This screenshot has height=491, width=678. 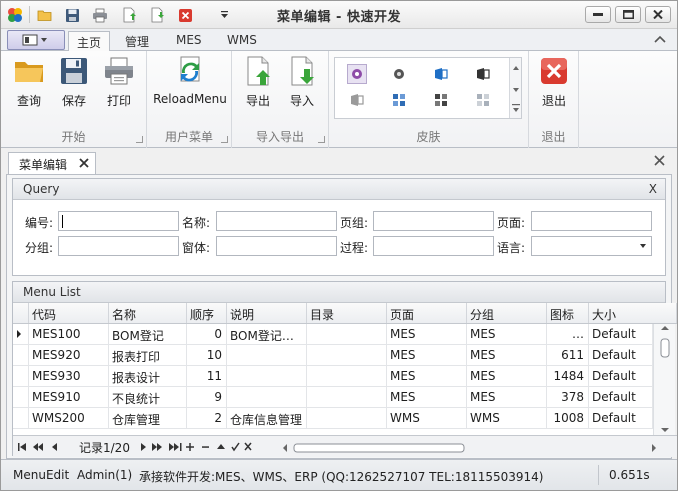 I want to click on column-header-order: 顺序, so click(x=207, y=313).